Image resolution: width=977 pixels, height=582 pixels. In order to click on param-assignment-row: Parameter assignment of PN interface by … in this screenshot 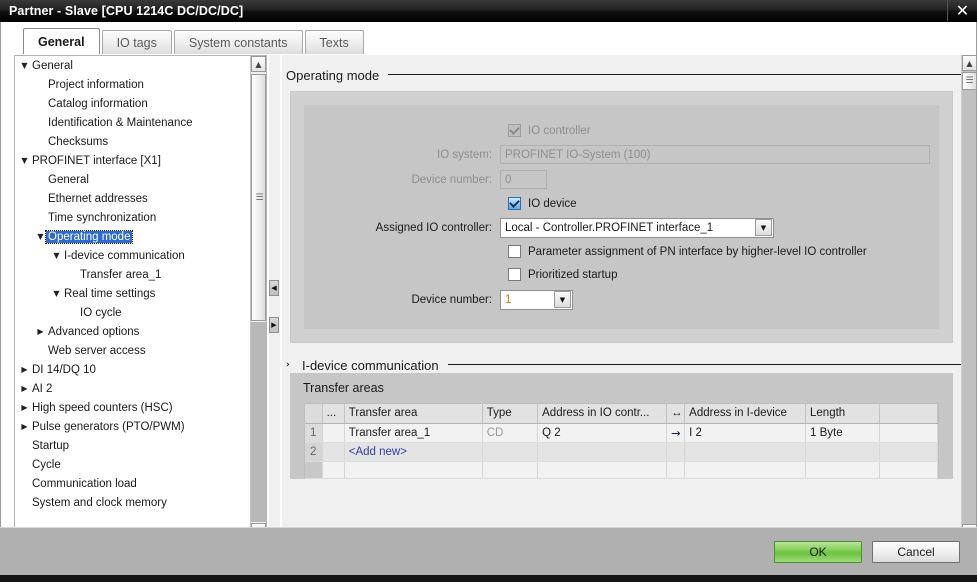, I will do `click(621, 251)`.